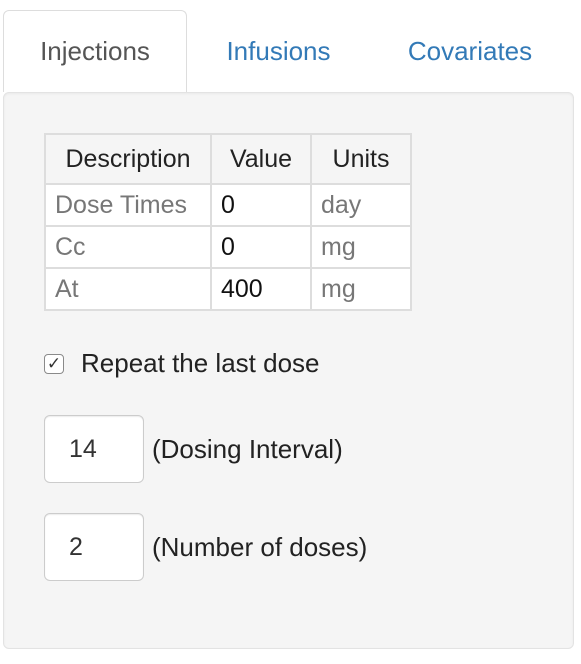  I want to click on header-units: Units, so click(361, 159).